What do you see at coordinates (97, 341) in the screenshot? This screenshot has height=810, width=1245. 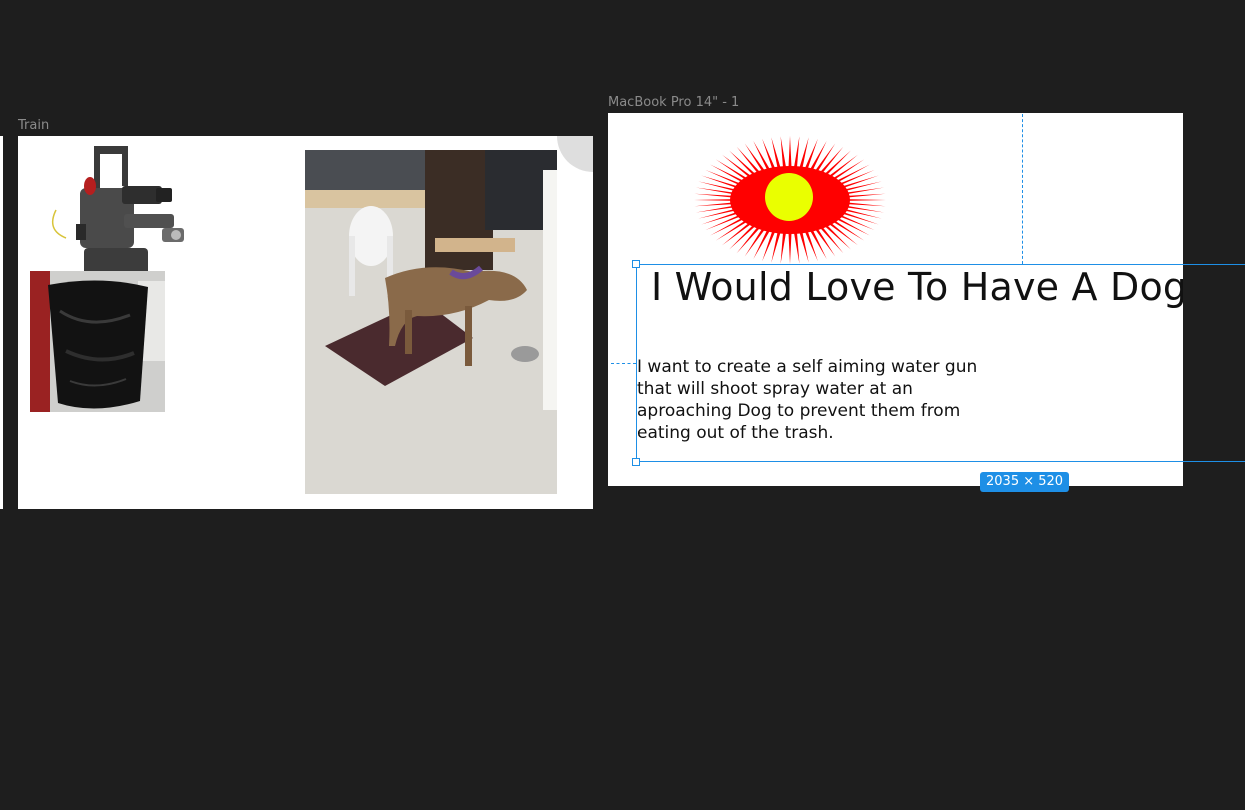 I see `trash-can-image` at bounding box center [97, 341].